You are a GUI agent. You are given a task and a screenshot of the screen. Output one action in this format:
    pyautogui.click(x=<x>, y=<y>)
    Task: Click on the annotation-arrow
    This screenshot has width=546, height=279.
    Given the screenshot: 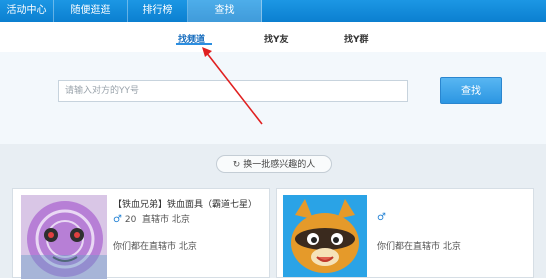 What is the action you would take?
    pyautogui.click(x=232, y=86)
    